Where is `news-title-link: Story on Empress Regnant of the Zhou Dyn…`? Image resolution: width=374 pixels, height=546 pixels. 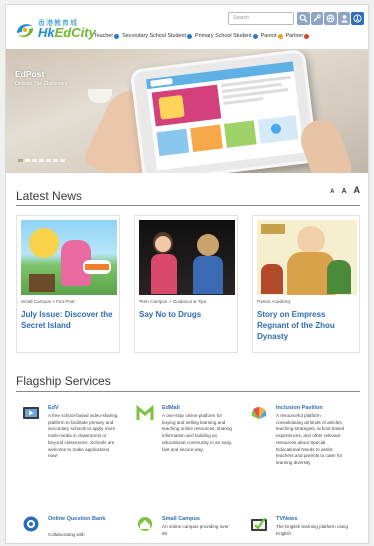 news-title-link: Story on Empress Regnant of the Zhou Dyn… is located at coordinates (306, 325).